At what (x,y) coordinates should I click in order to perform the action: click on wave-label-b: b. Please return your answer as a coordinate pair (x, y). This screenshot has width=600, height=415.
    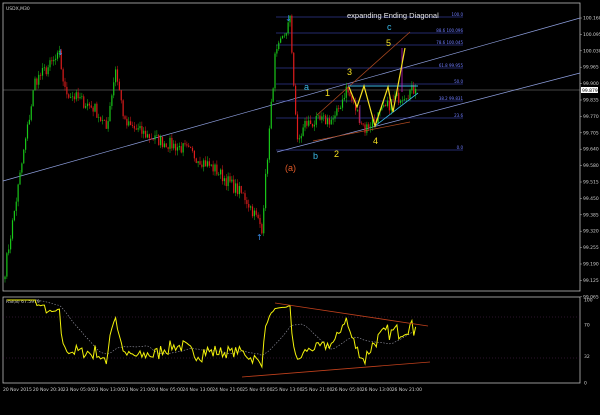
    Looking at the image, I should click on (315, 156).